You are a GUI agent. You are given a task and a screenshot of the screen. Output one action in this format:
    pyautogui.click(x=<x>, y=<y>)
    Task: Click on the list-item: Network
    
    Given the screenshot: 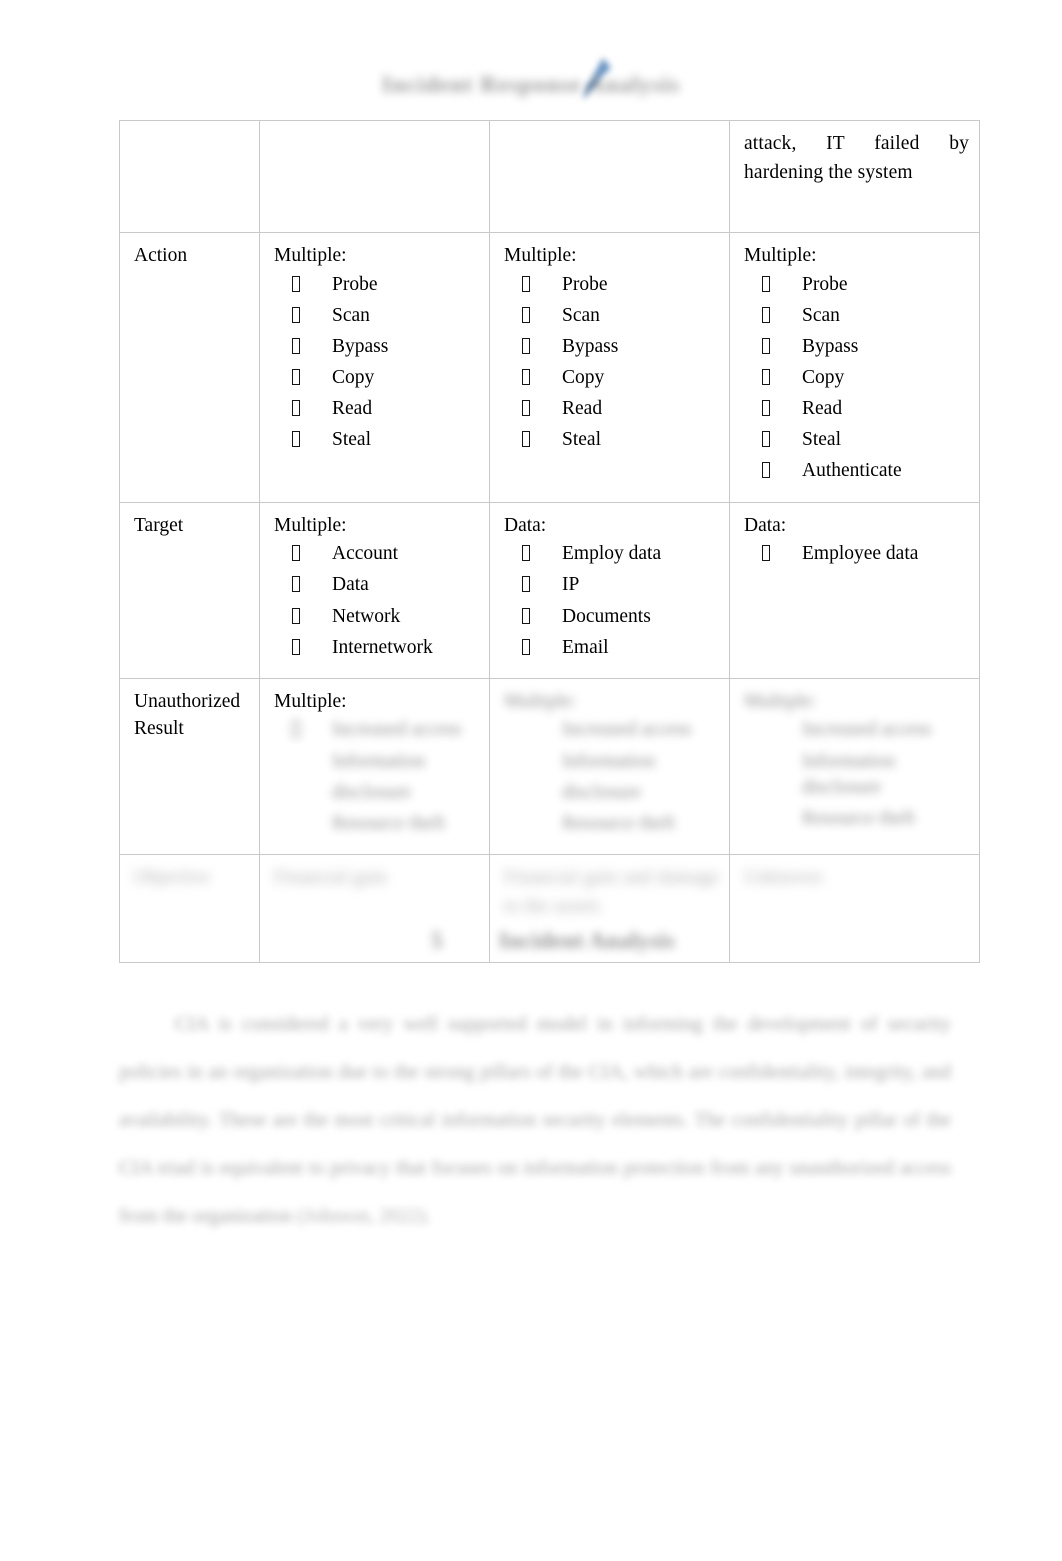 What is the action you would take?
    pyautogui.click(x=379, y=617)
    